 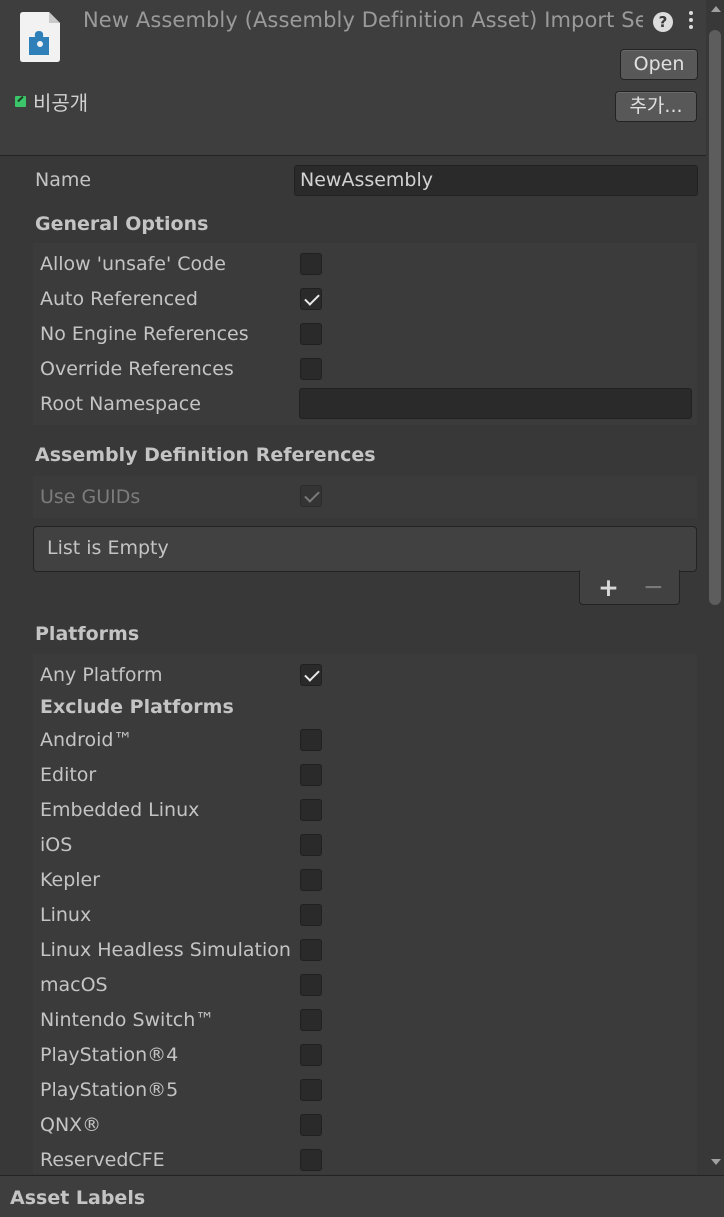 I want to click on auto-referenced-label: Auto Referenced, so click(x=119, y=299).